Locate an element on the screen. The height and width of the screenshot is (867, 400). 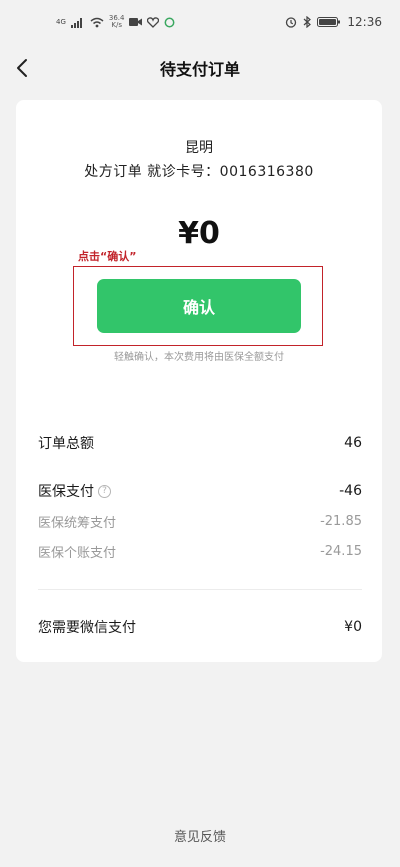
wifi-icon is located at coordinates (97, 22).